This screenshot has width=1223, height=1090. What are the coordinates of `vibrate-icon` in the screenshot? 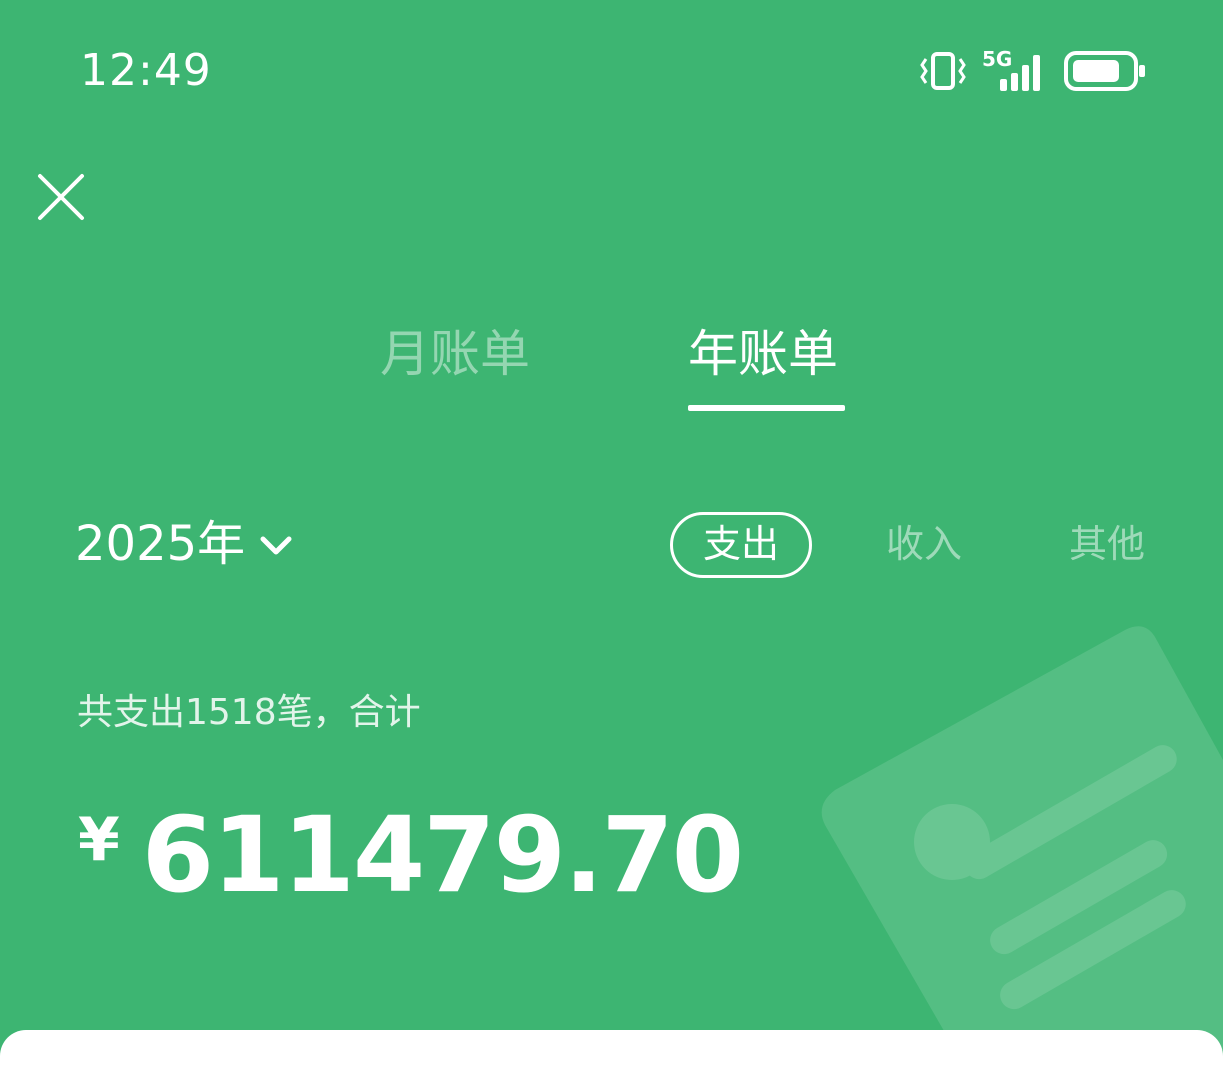 It's located at (943, 71).